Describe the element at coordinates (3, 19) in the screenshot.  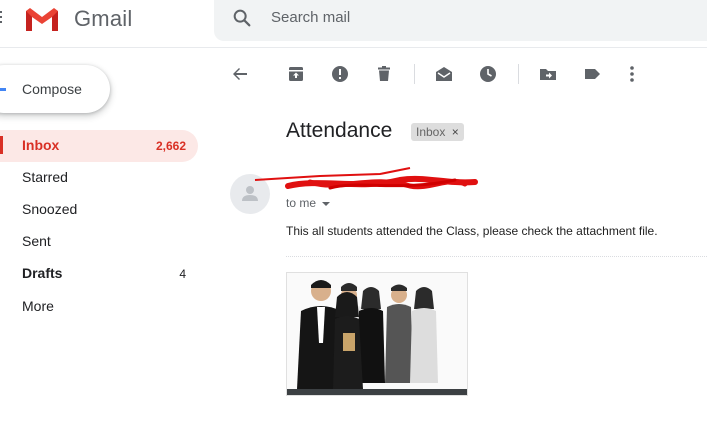
I see `main-menu-icon` at that location.